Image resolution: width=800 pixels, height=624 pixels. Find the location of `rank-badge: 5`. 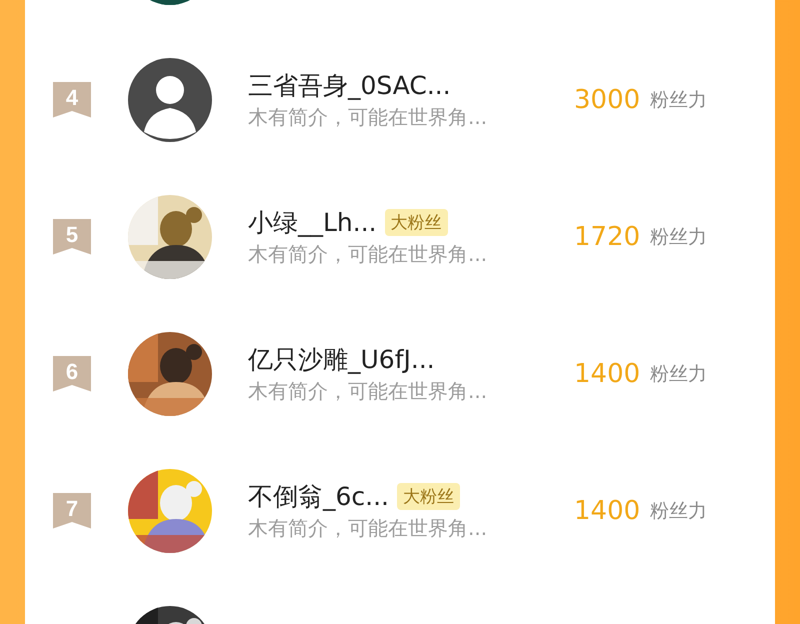

rank-badge: 5 is located at coordinates (72, 236).